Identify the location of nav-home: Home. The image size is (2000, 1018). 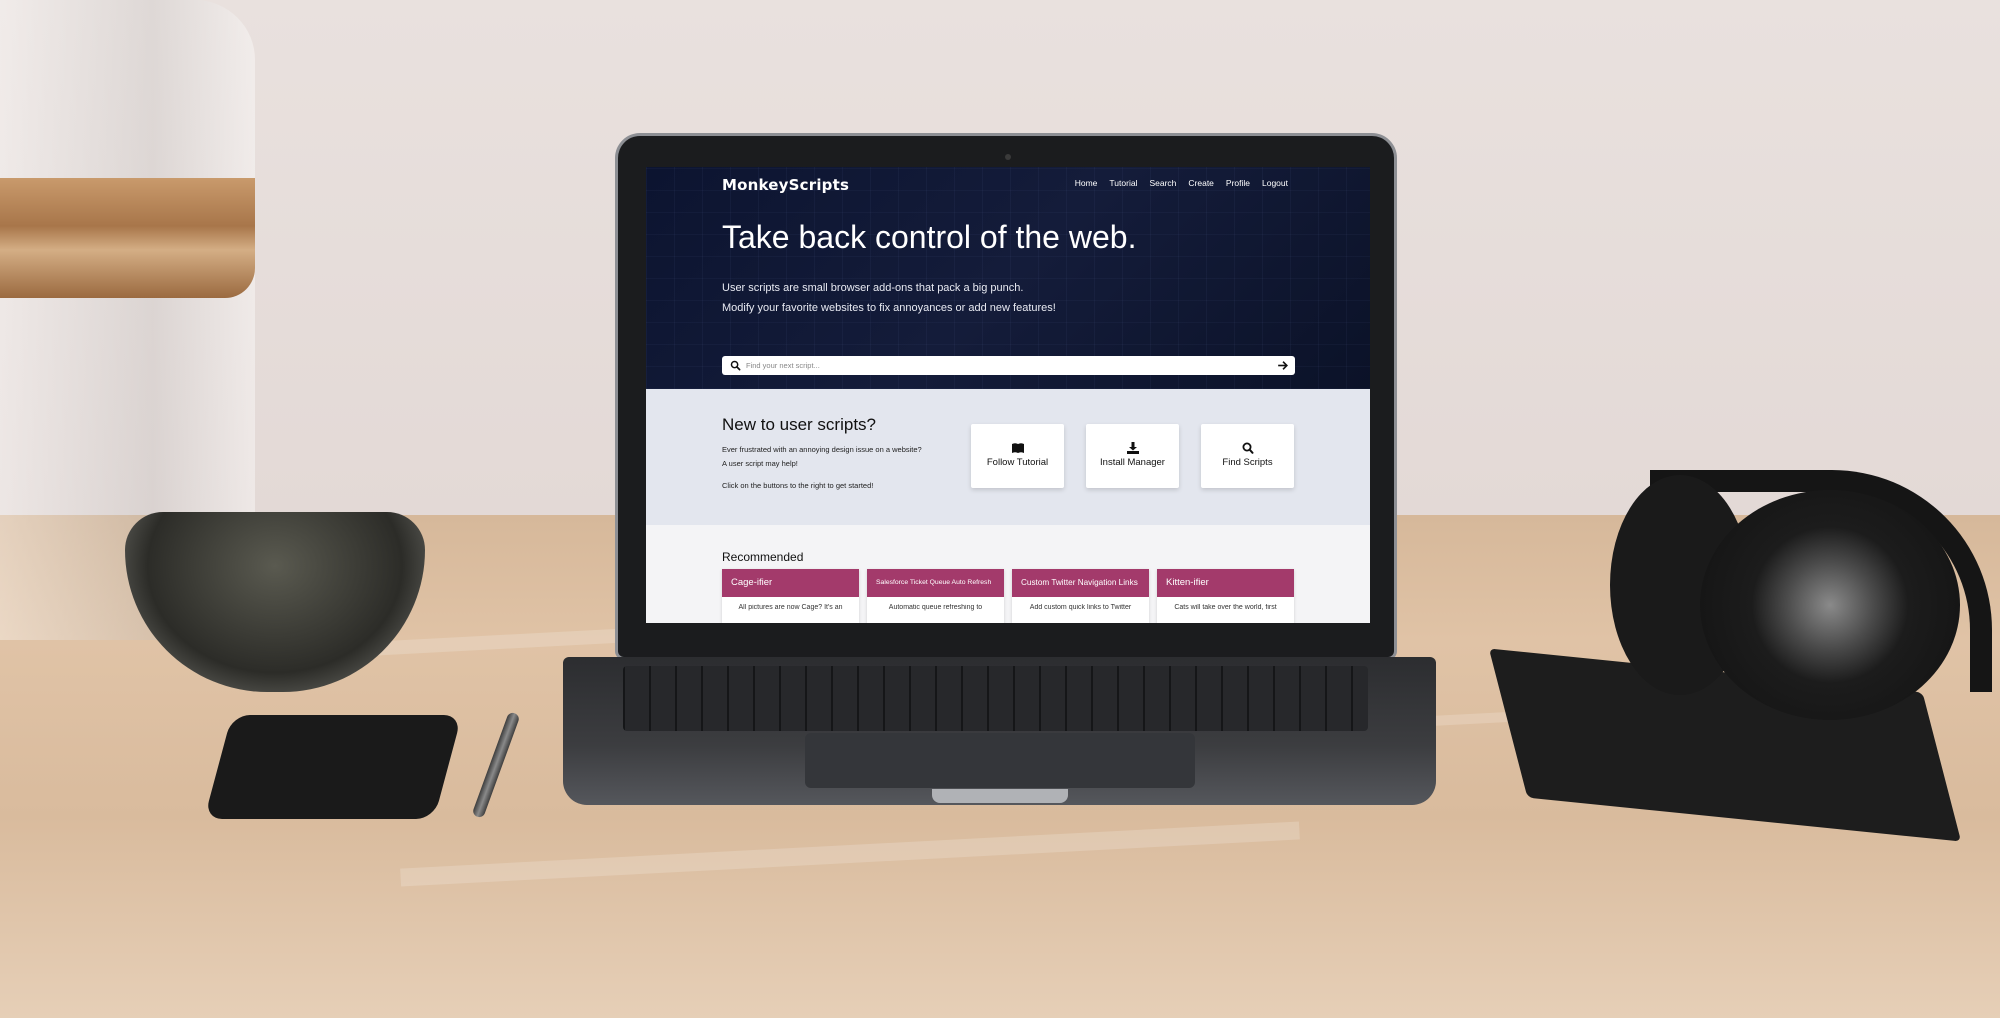
(1086, 183).